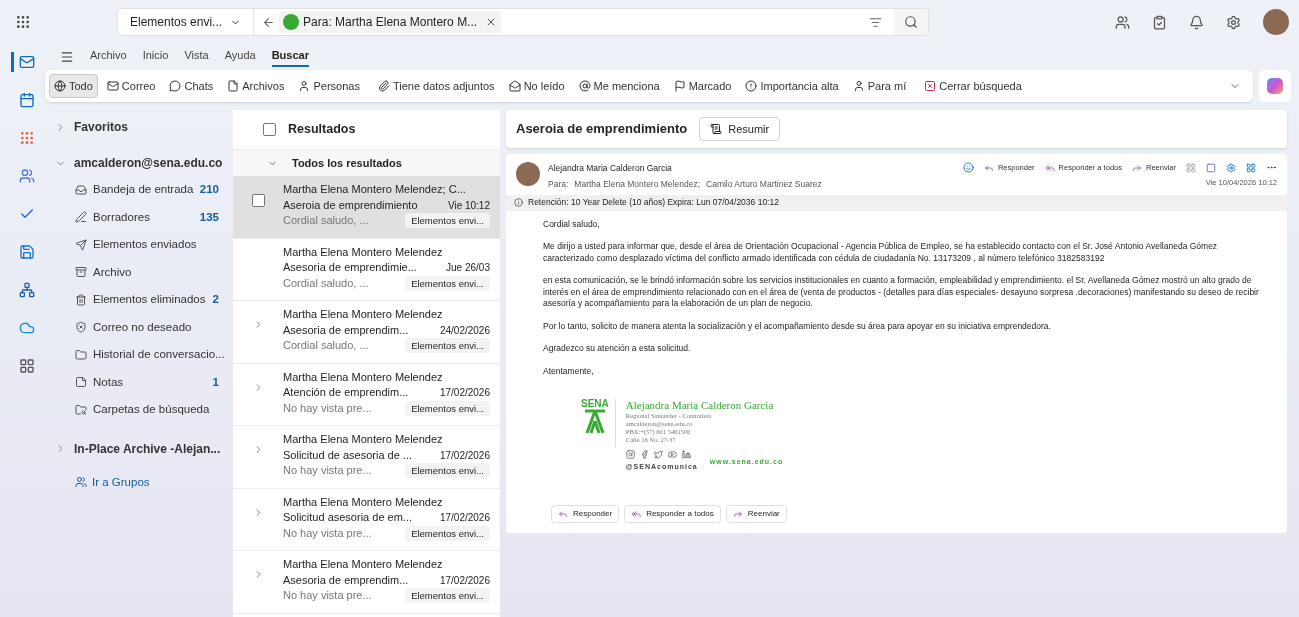 This screenshot has width=1299, height=617. Describe the element at coordinates (26, 290) in the screenshot. I see `org-icon` at that location.